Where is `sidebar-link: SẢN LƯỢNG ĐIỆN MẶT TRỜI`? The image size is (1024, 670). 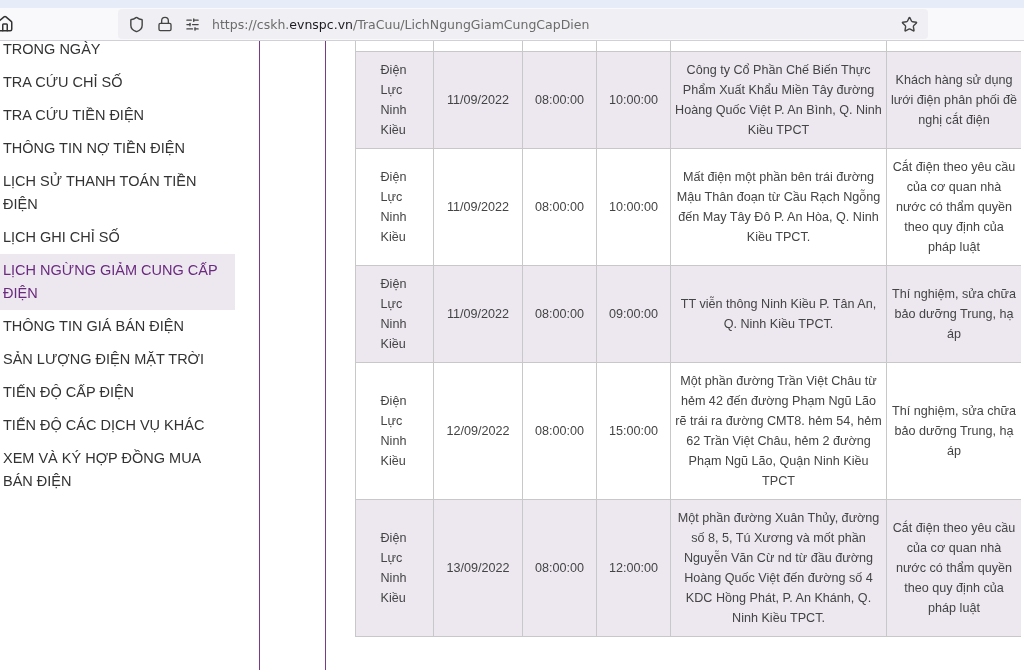
sidebar-link: SẢN LƯỢNG ĐIỆN MẶT TRỜI is located at coordinates (117, 359).